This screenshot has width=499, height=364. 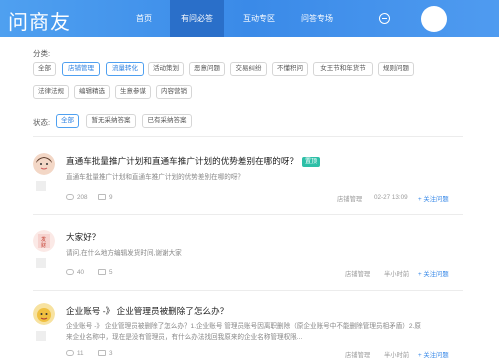 I want to click on category-tag-content: 内容营销, so click(x=174, y=92).